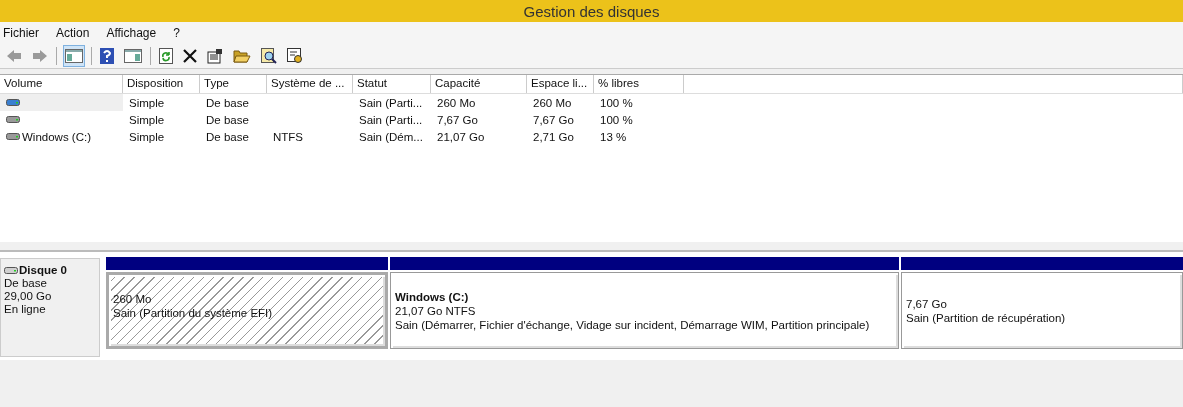 The height and width of the screenshot is (407, 1183). I want to click on partition-status: Sain (Partition du système EFI), so click(193, 313).